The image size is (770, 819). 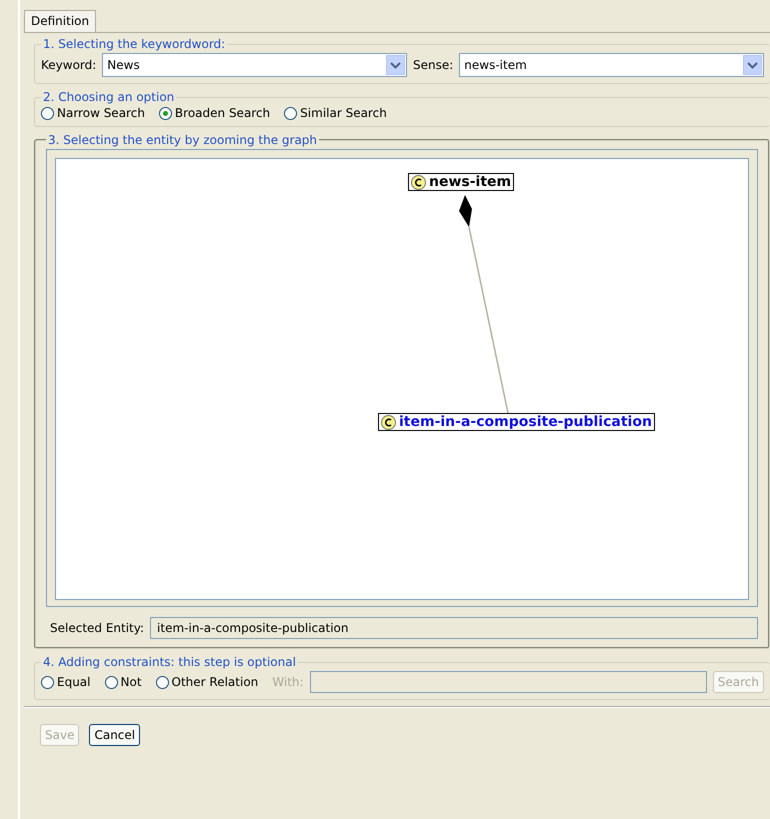 What do you see at coordinates (433, 65) in the screenshot?
I see `sense-label: Sense:` at bounding box center [433, 65].